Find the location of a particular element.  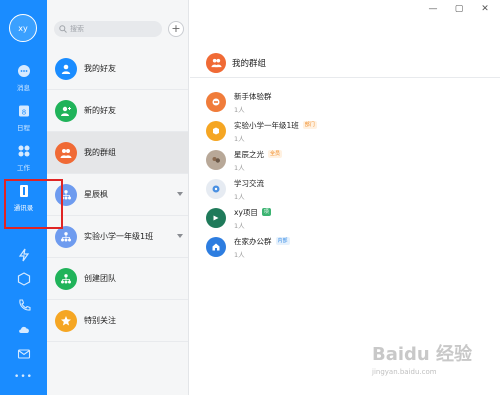

department-badge: 部门 is located at coordinates (309, 125).